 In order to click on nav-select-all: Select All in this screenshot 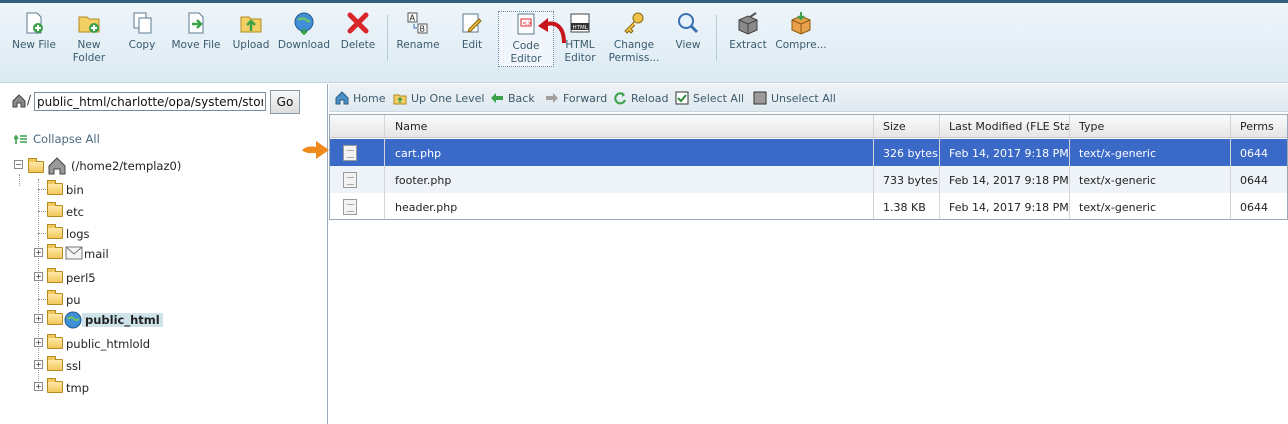, I will do `click(709, 98)`.